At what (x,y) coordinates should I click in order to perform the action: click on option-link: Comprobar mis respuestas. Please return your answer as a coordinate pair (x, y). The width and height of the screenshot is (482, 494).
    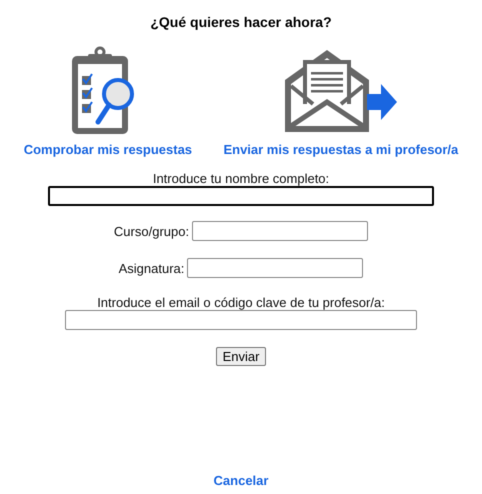
    Looking at the image, I should click on (108, 149).